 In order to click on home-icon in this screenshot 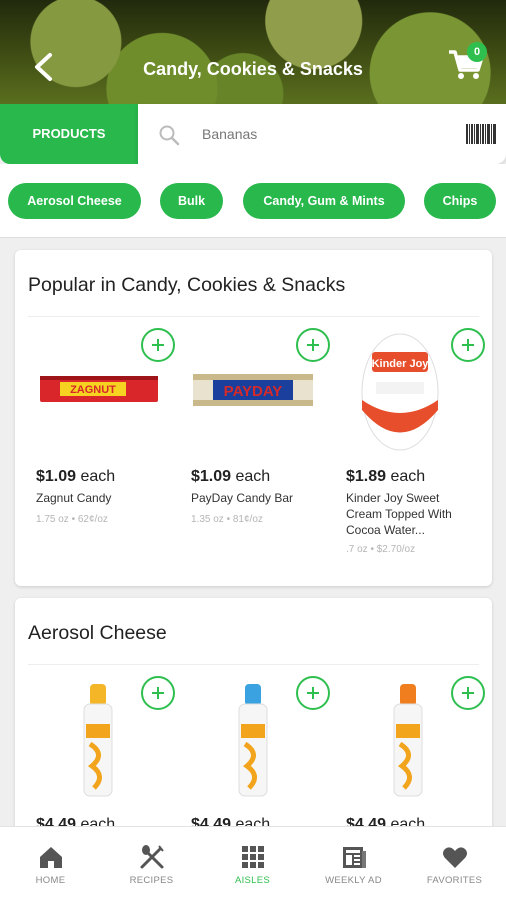, I will do `click(51, 857)`.